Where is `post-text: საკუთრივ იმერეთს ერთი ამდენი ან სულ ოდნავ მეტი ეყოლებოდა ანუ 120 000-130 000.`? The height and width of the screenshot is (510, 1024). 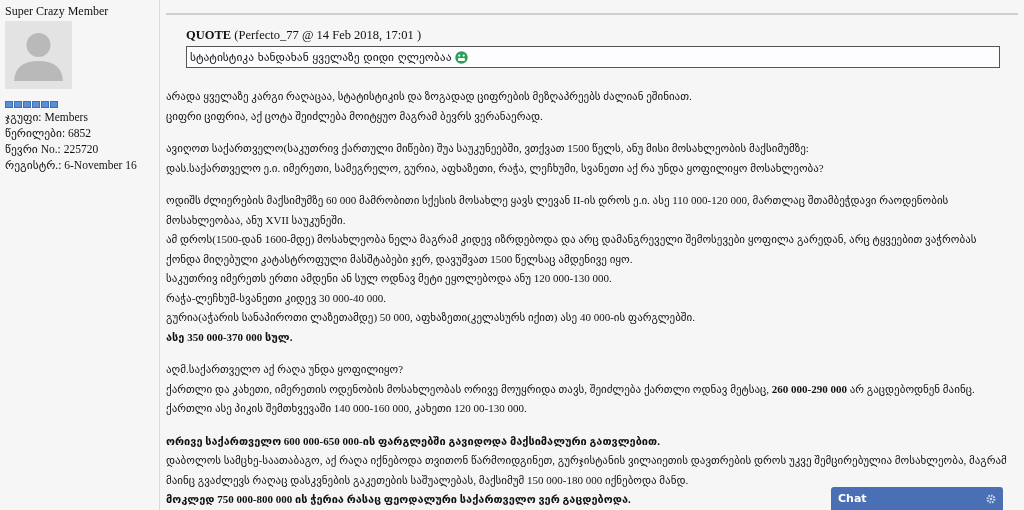
post-text: საკუთრივ იმერეთს ერთი ამდენი ან სულ ოდნავ მეტი ეყოლებოდა ანუ 120 000-130 000. is located at coordinates (389, 279).